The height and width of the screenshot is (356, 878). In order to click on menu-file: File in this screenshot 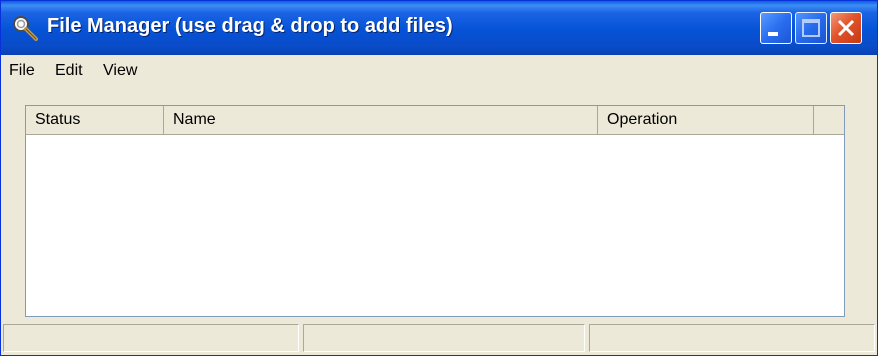, I will do `click(22, 71)`.